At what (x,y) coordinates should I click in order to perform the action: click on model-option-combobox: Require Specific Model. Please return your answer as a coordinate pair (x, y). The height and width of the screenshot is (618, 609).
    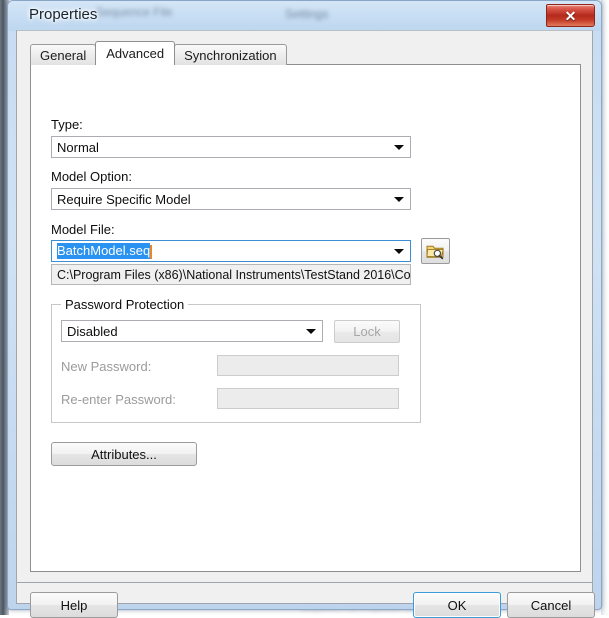
    Looking at the image, I should click on (231, 199).